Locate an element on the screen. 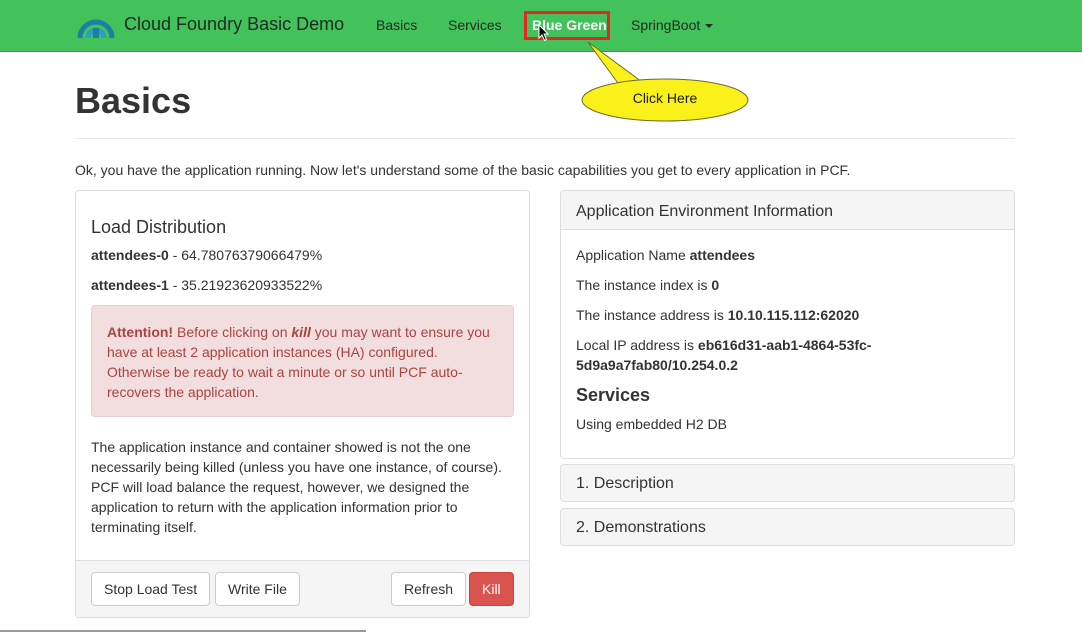 This screenshot has height=633, width=1082. instance-index-label: The instance index is is located at coordinates (644, 285).